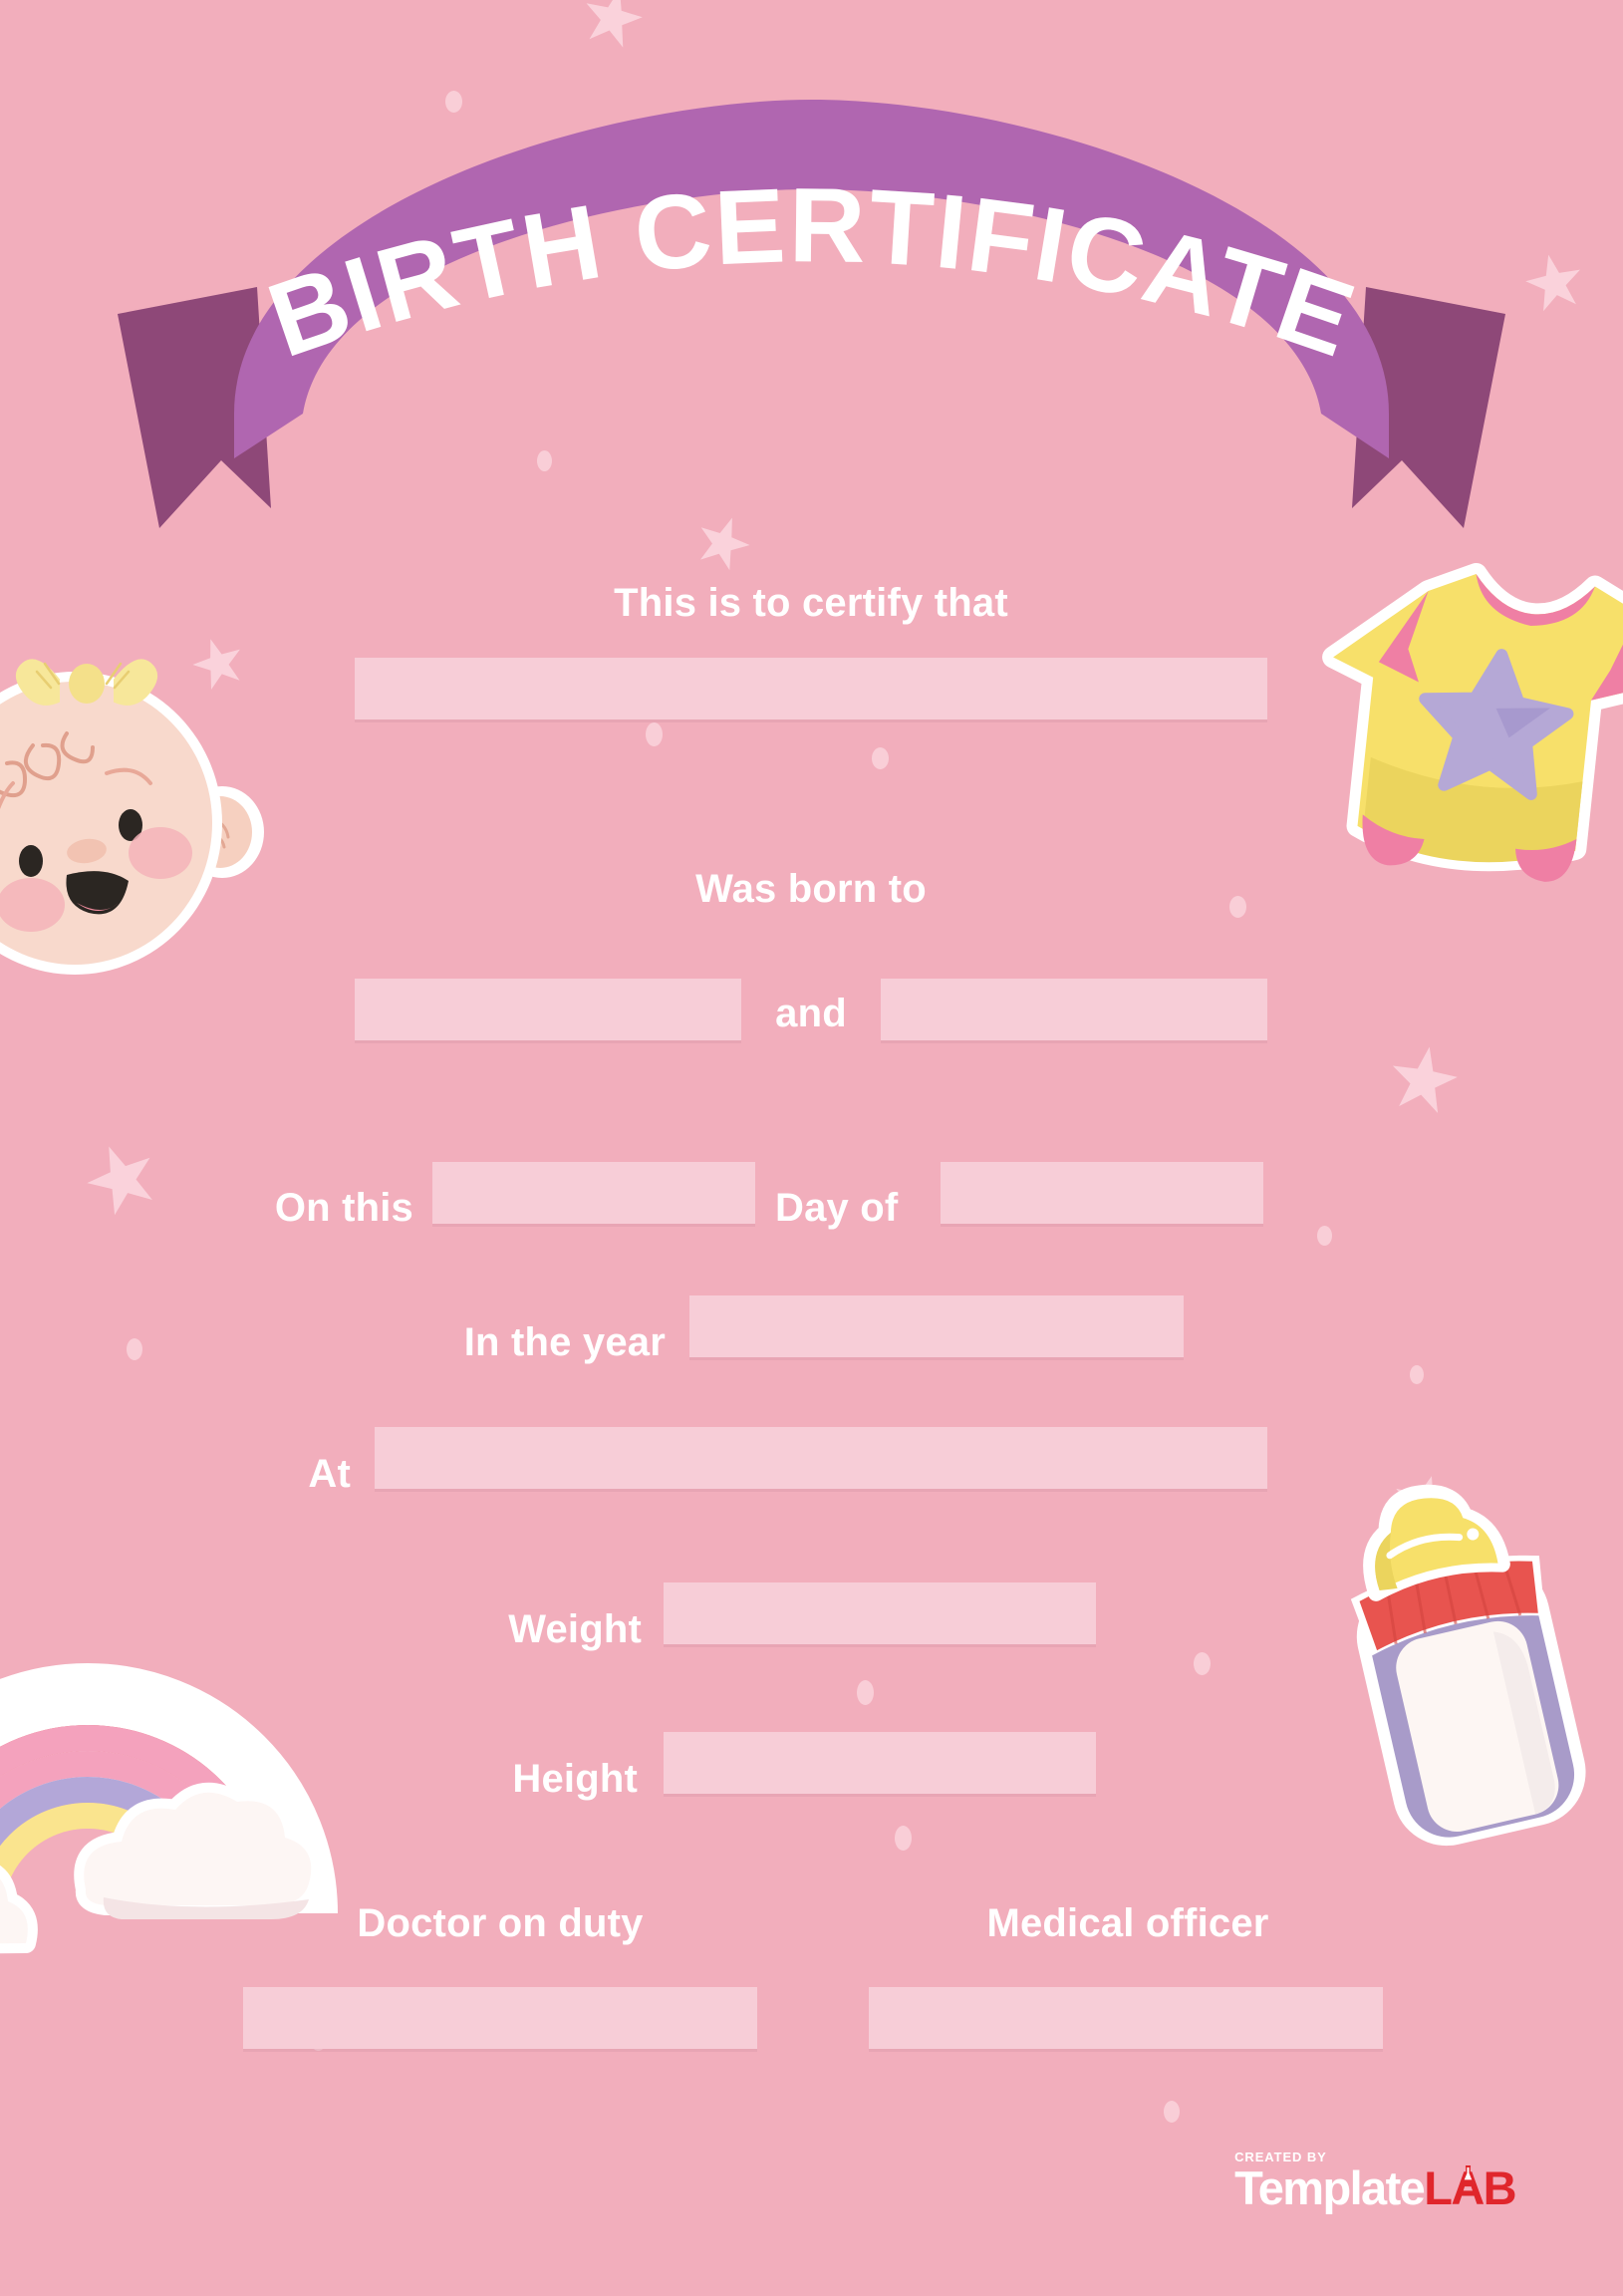 Image resolution: width=1623 pixels, height=2296 pixels. What do you see at coordinates (1461, 1663) in the screenshot?
I see `baby-bottle-sticker` at bounding box center [1461, 1663].